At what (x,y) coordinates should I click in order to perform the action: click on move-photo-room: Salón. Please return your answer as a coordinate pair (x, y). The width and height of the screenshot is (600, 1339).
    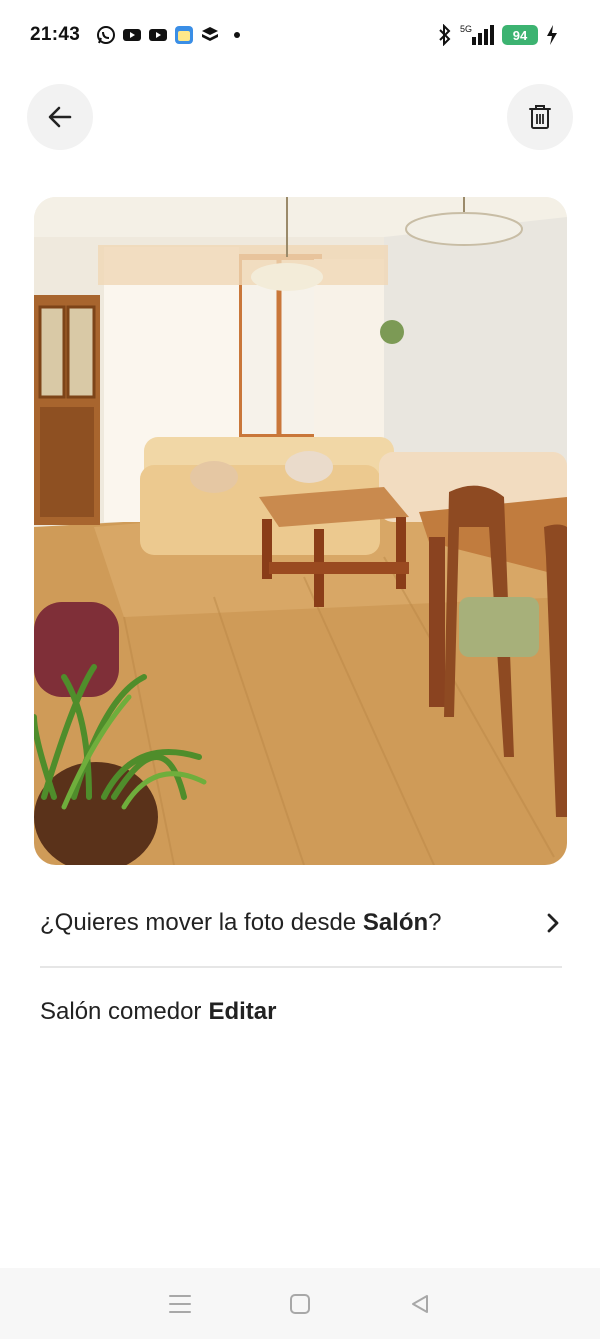
    Looking at the image, I should click on (395, 922).